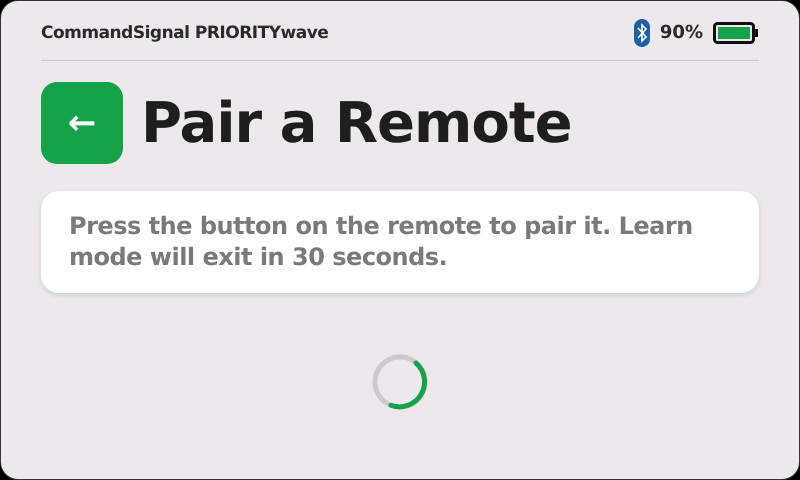 Image resolution: width=800 pixels, height=480 pixels. I want to click on battery-icon, so click(736, 33).